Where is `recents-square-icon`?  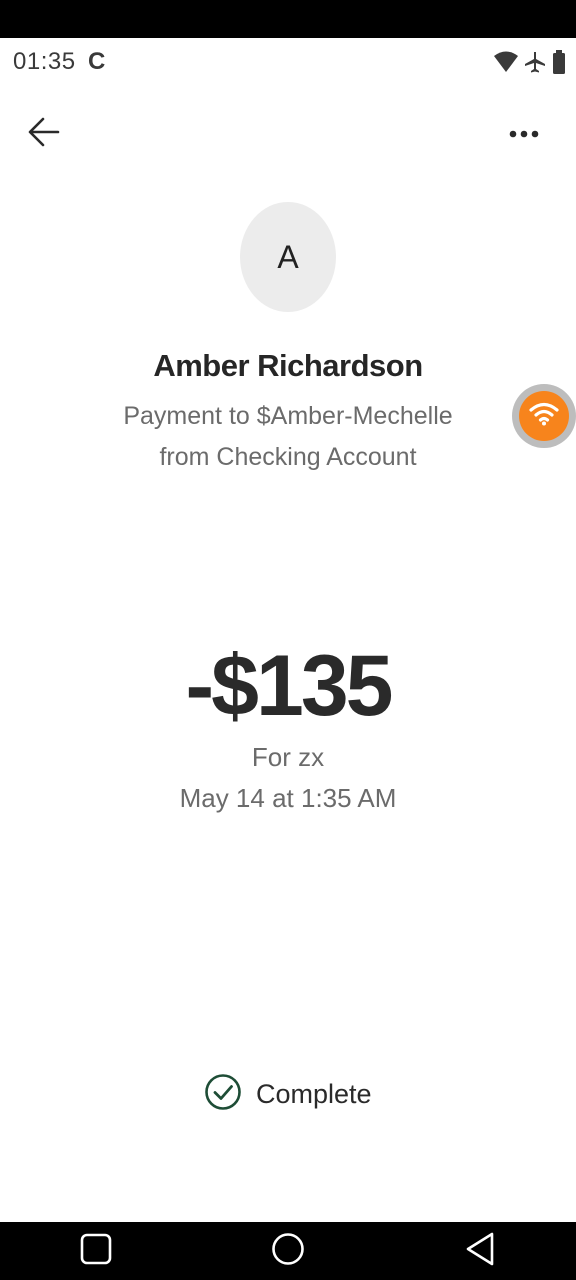
recents-square-icon is located at coordinates (96, 1251).